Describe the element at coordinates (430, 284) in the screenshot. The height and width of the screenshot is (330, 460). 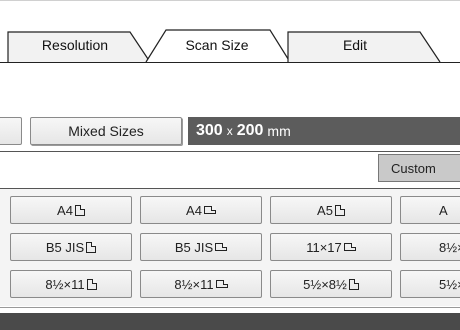
I see `paper-size-button: 5½×` at that location.